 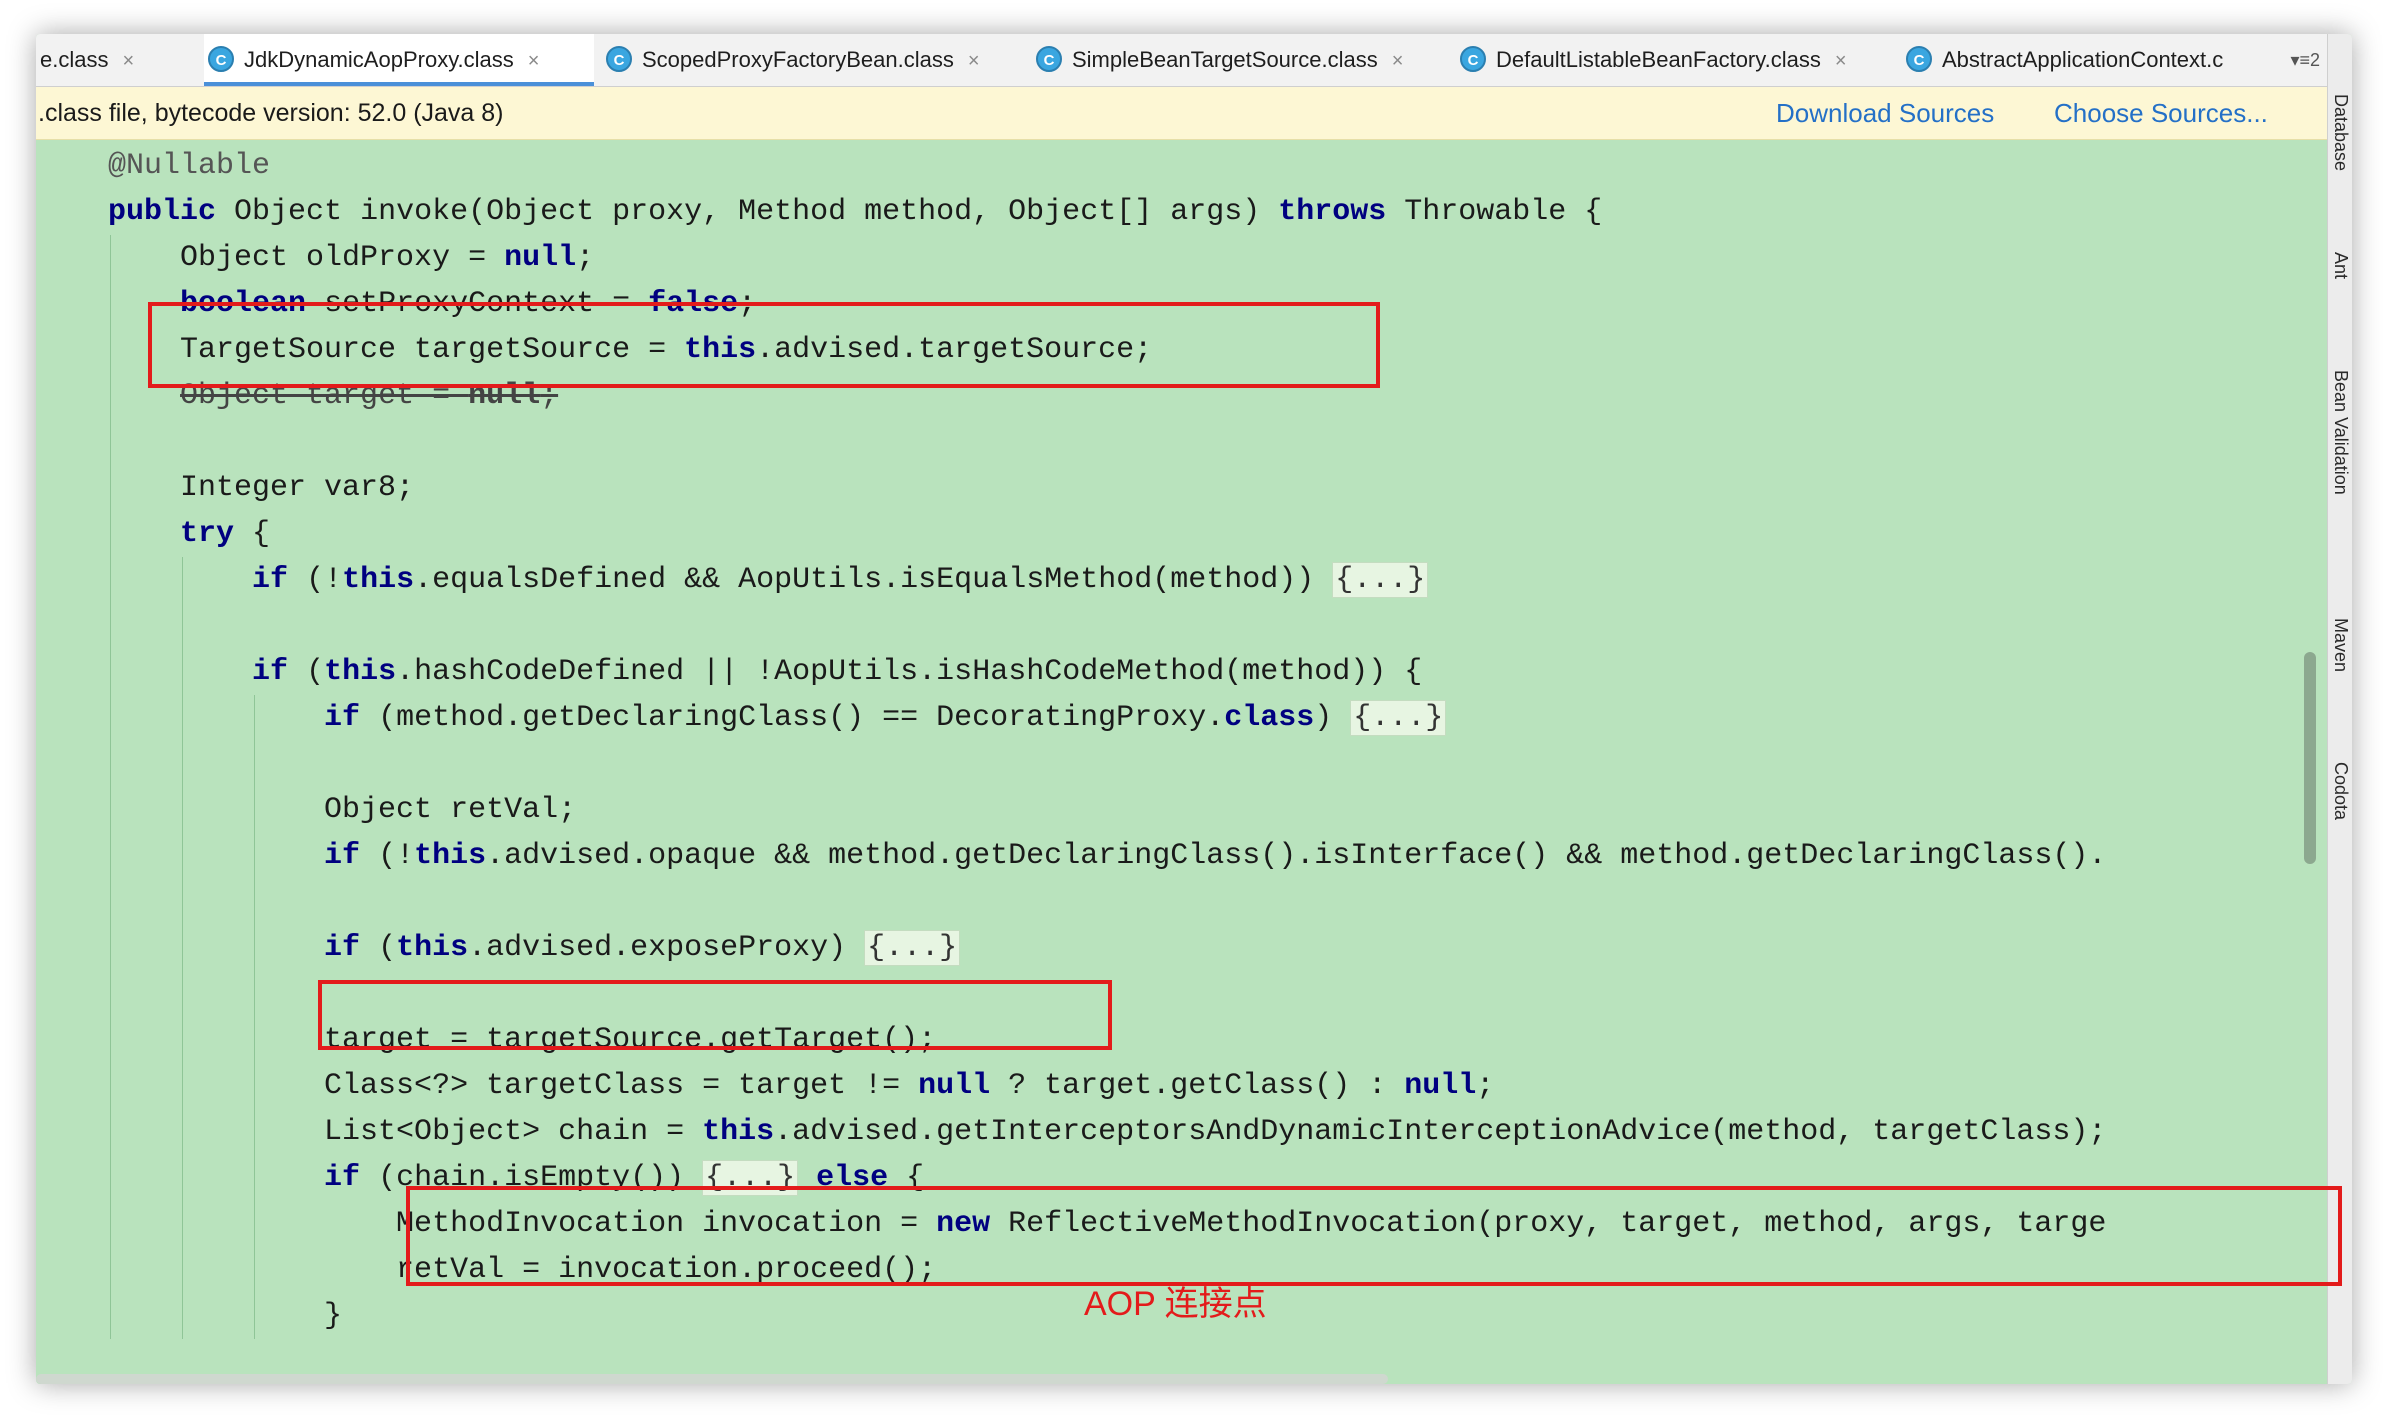 What do you see at coordinates (207, 534) in the screenshot?
I see `code-token: try` at bounding box center [207, 534].